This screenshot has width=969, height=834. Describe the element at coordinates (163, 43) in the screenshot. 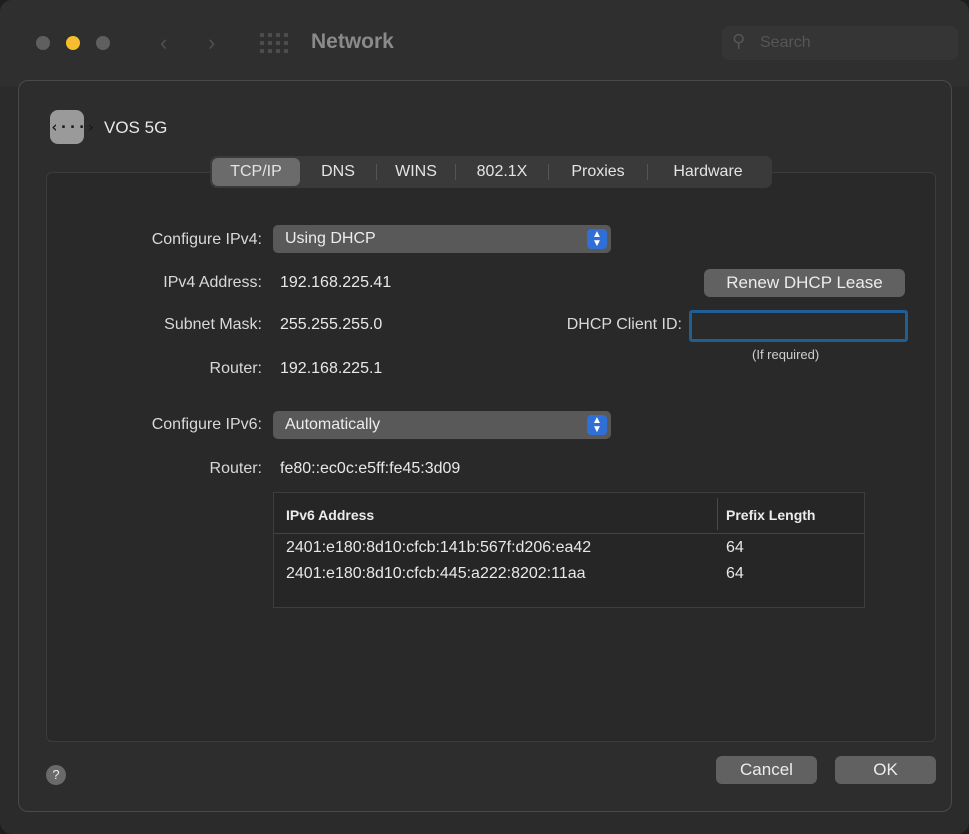

I see `back-arrow-icon: ‹` at that location.